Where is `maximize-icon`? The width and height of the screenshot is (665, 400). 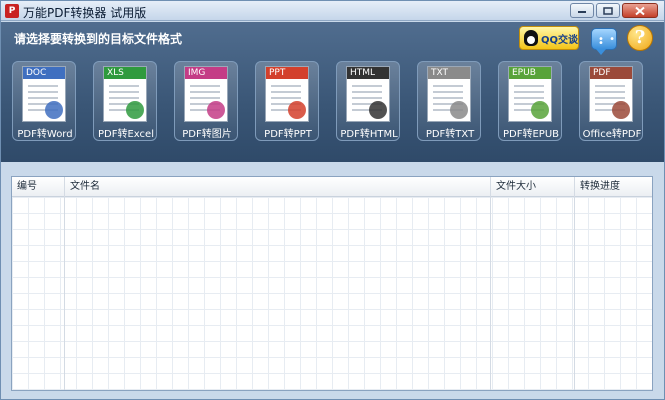
maximize-icon is located at coordinates (608, 10).